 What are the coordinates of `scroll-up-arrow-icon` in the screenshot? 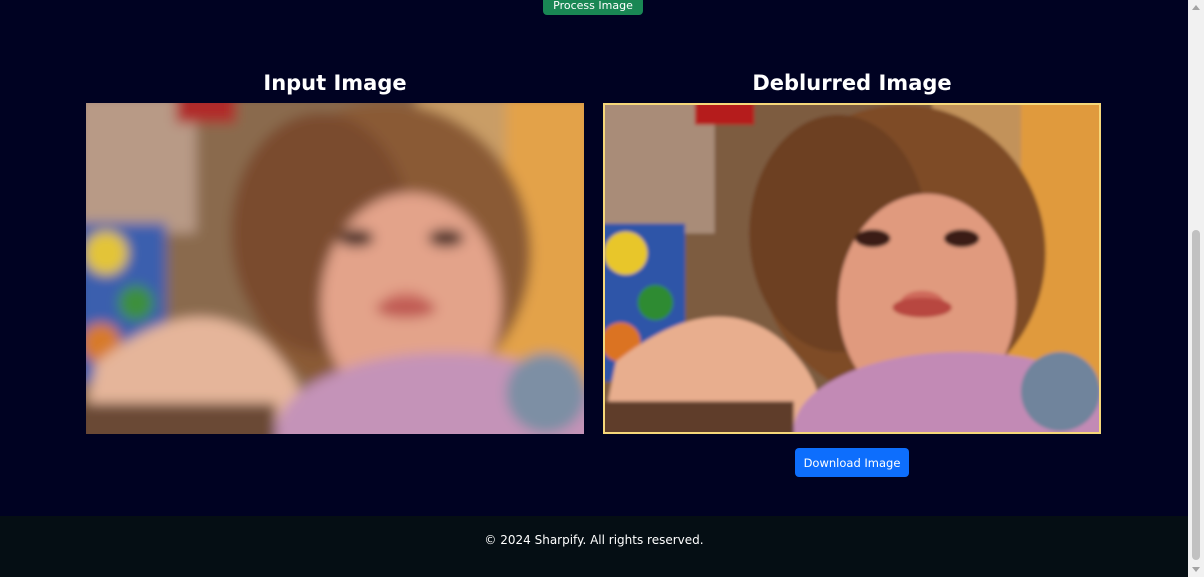 It's located at (1196, 7).